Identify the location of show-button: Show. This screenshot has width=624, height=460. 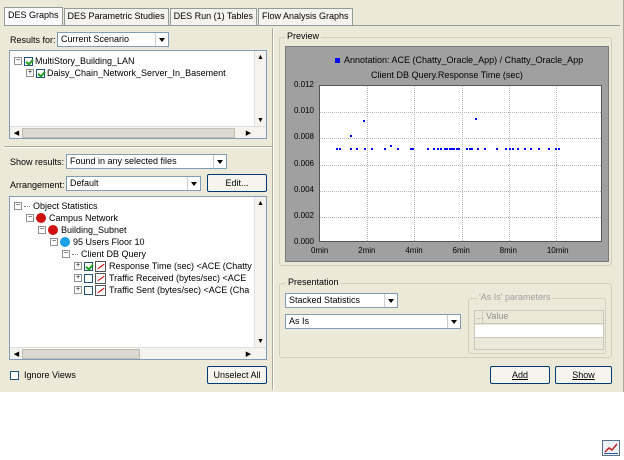
(583, 375).